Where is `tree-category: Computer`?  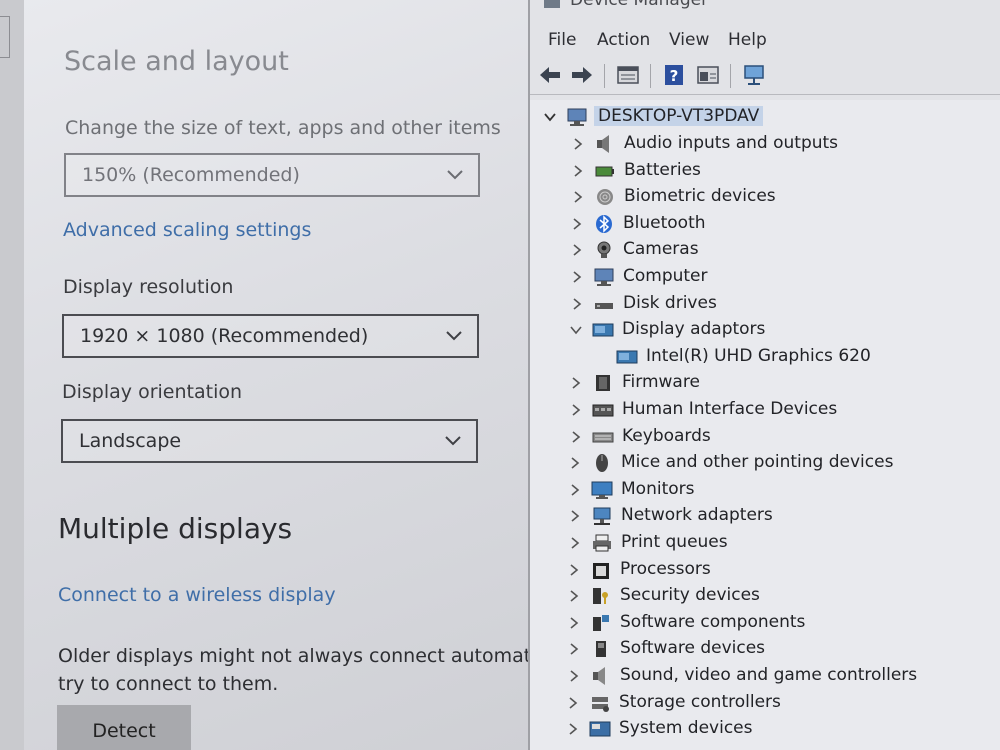
tree-category: Computer is located at coordinates (765, 277).